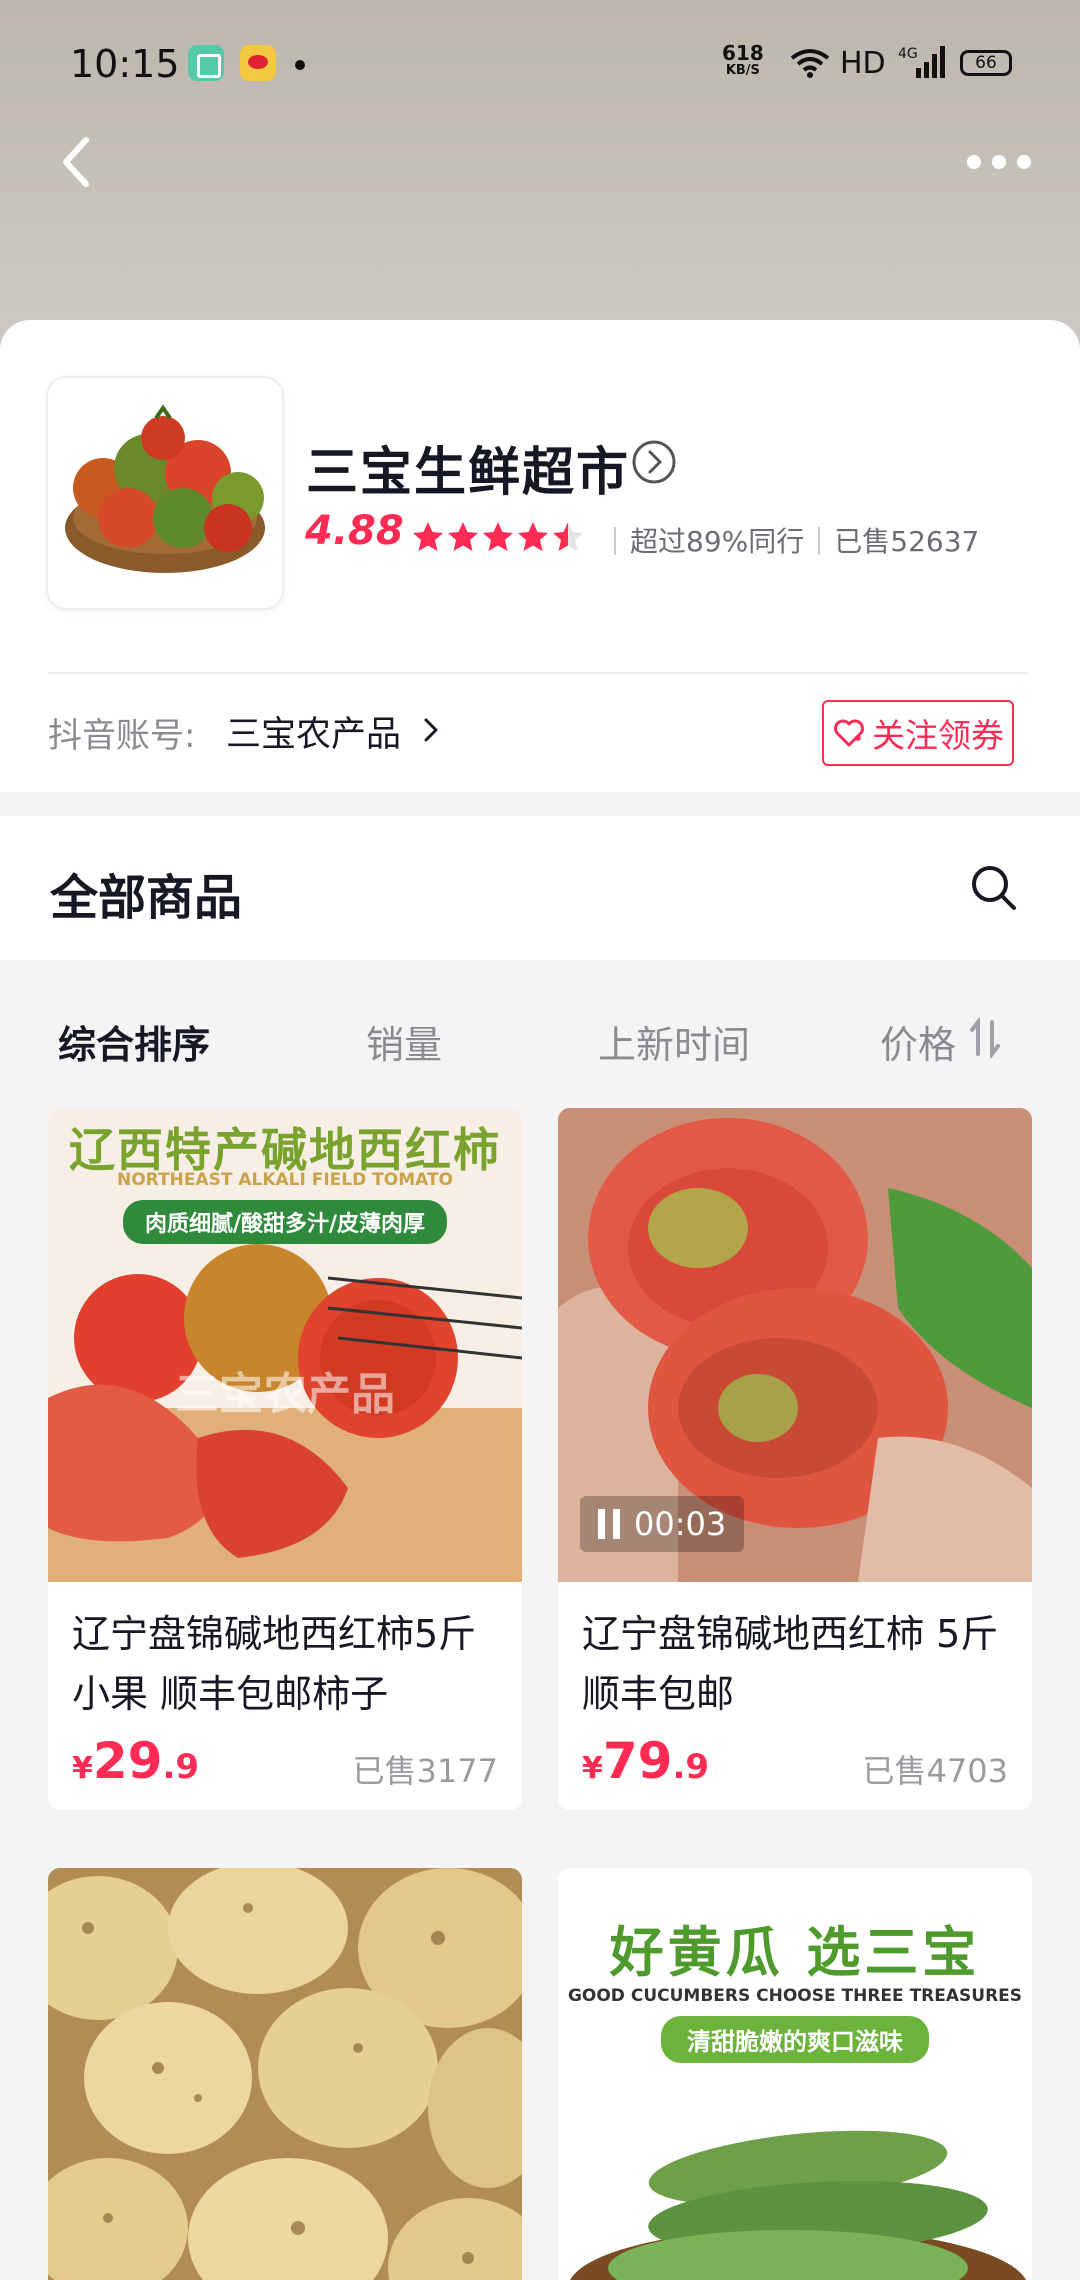 This screenshot has height=2280, width=1080. Describe the element at coordinates (918, 1041) in the screenshot. I see `sort-tab-price: 价格` at that location.